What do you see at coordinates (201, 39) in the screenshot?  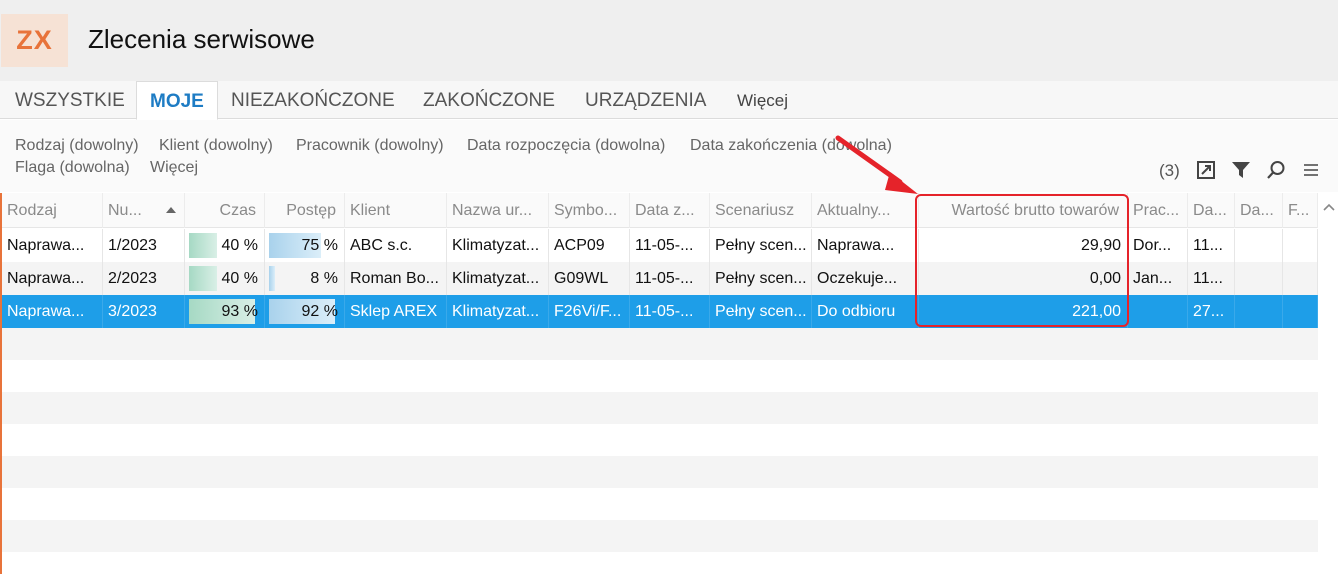 I see `page-title: Zlecenia serwisowe` at bounding box center [201, 39].